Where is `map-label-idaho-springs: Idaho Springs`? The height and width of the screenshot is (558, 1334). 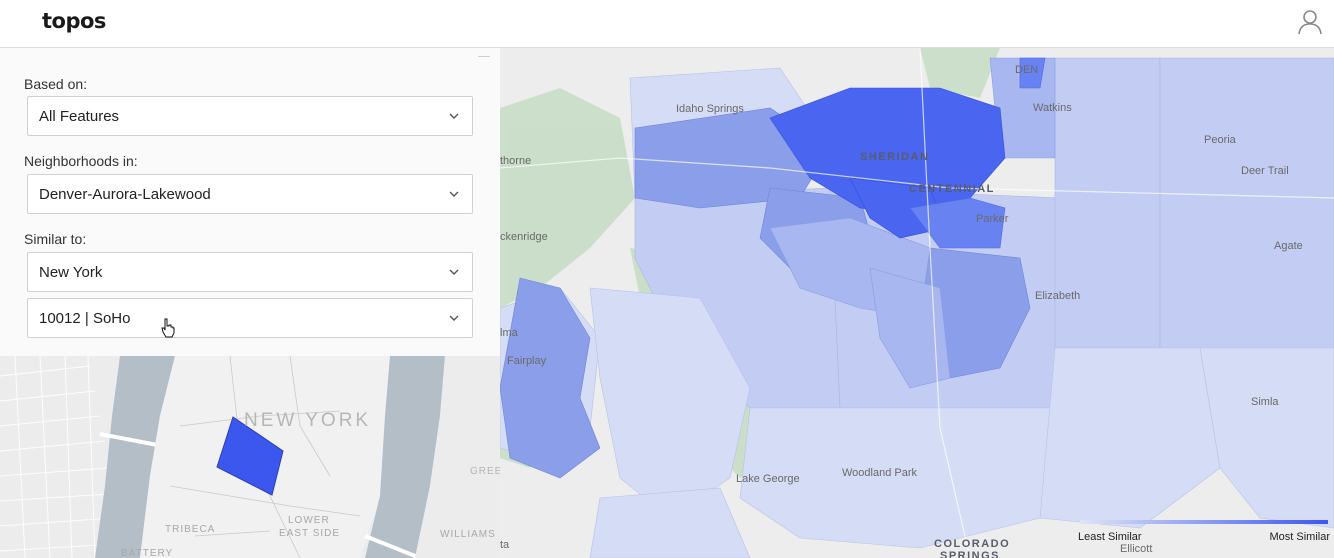 map-label-idaho-springs: Idaho Springs is located at coordinates (710, 109).